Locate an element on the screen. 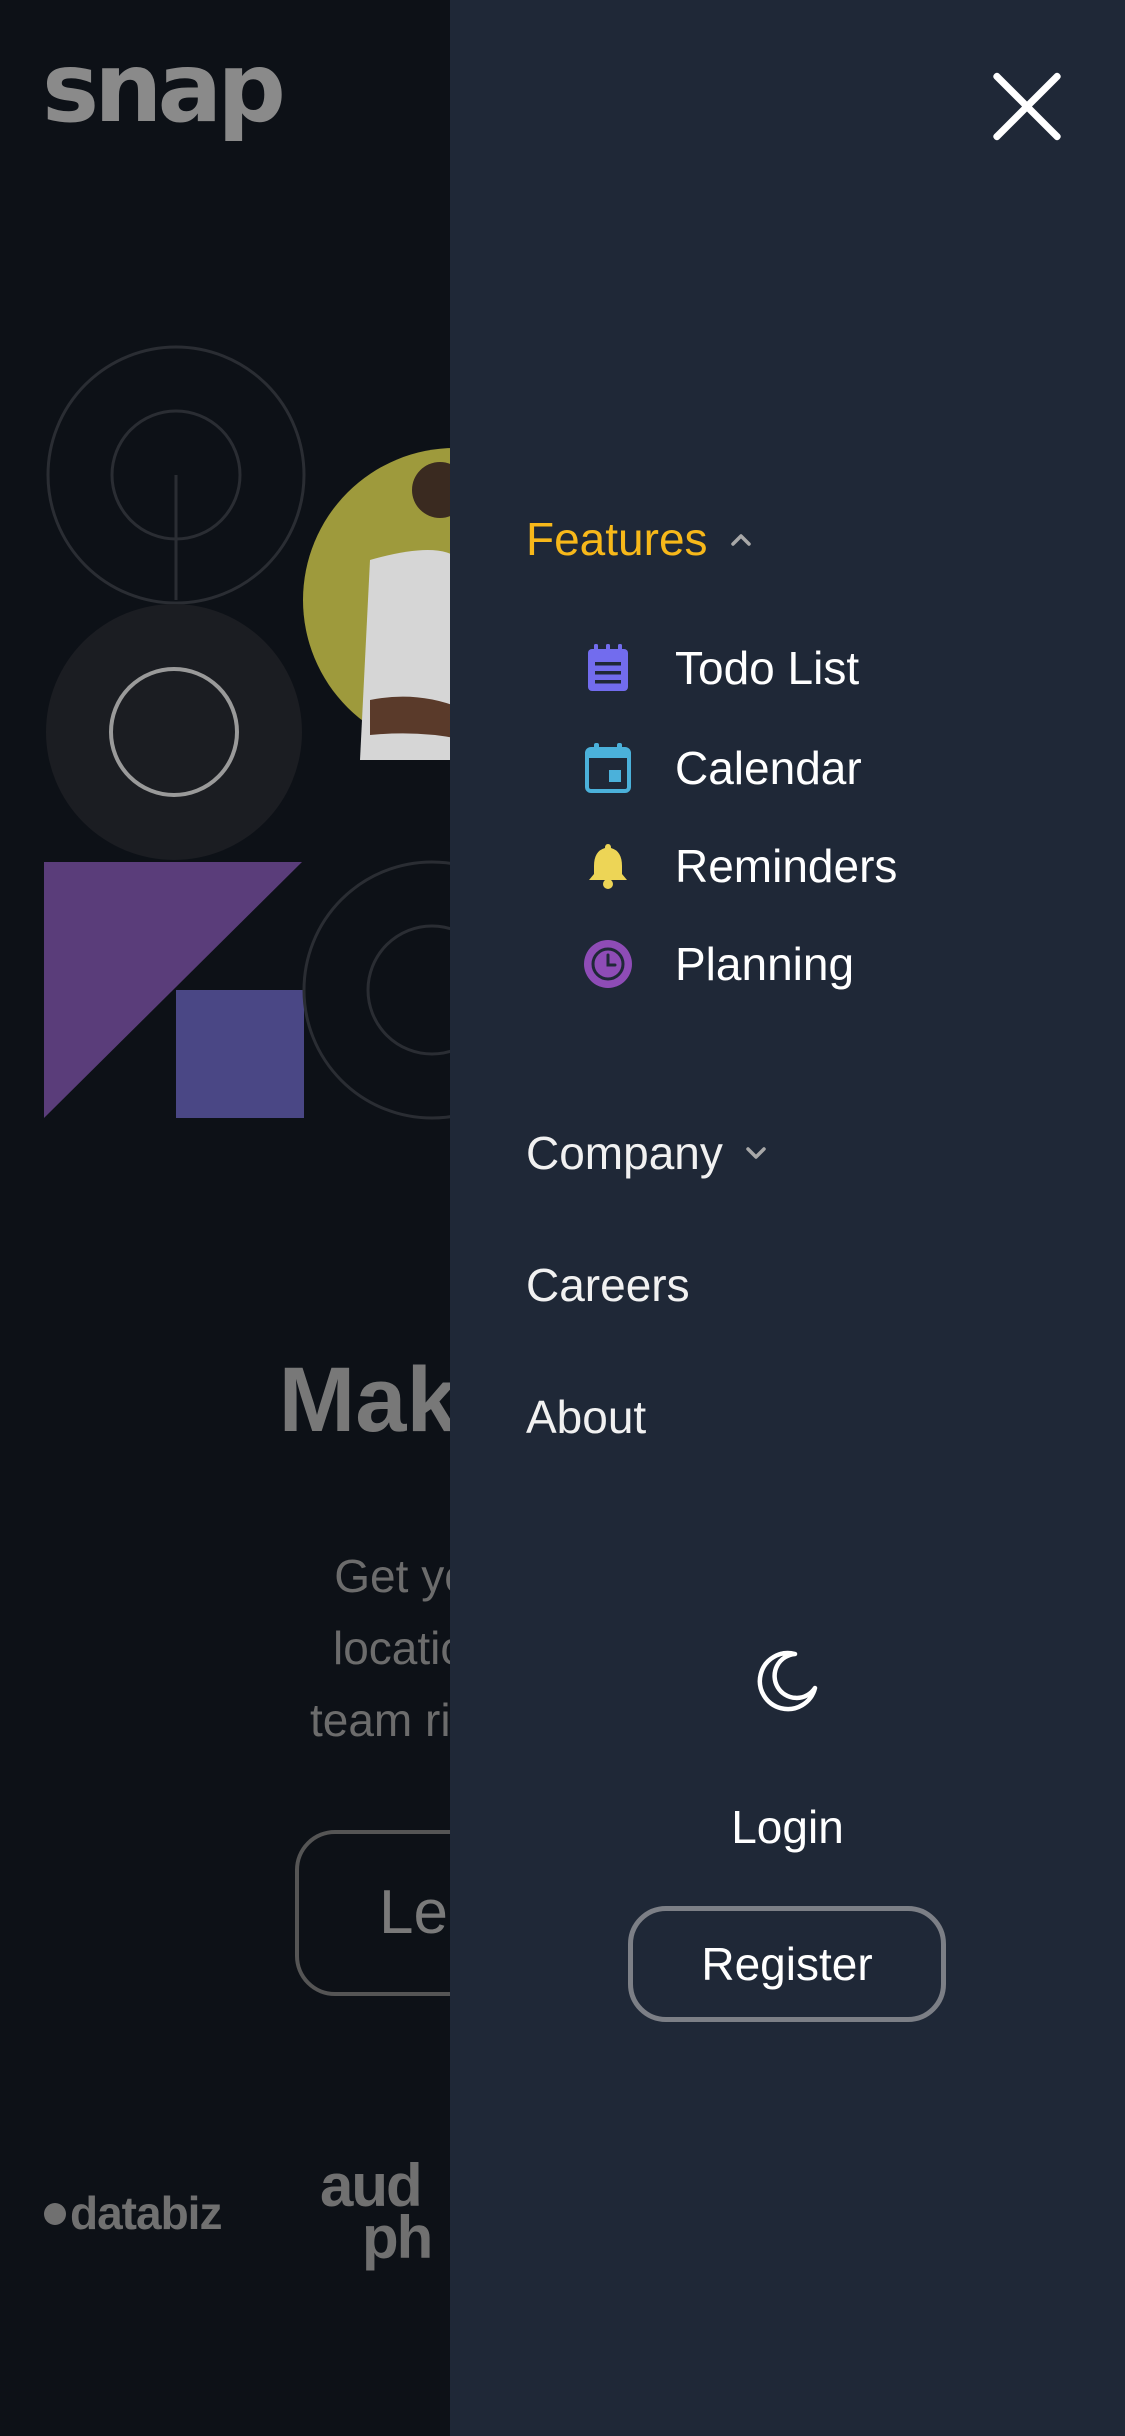  nav-item-company: Company is located at coordinates (648, 1153).